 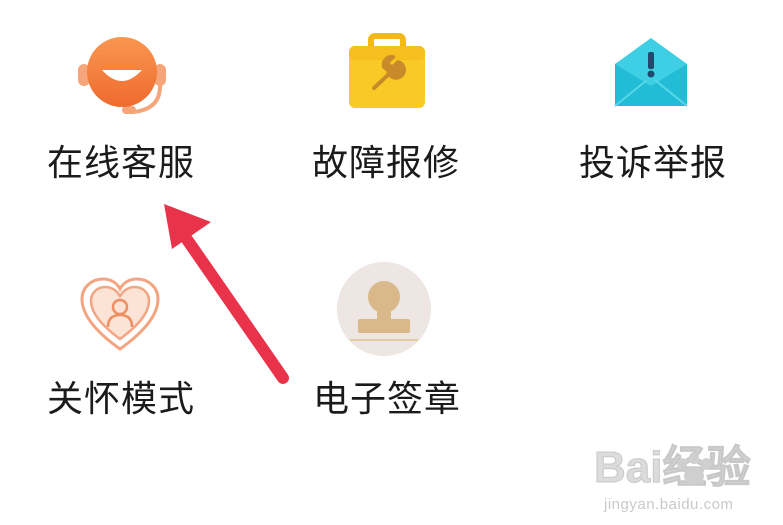 I want to click on stamp-icon, so click(x=384, y=309).